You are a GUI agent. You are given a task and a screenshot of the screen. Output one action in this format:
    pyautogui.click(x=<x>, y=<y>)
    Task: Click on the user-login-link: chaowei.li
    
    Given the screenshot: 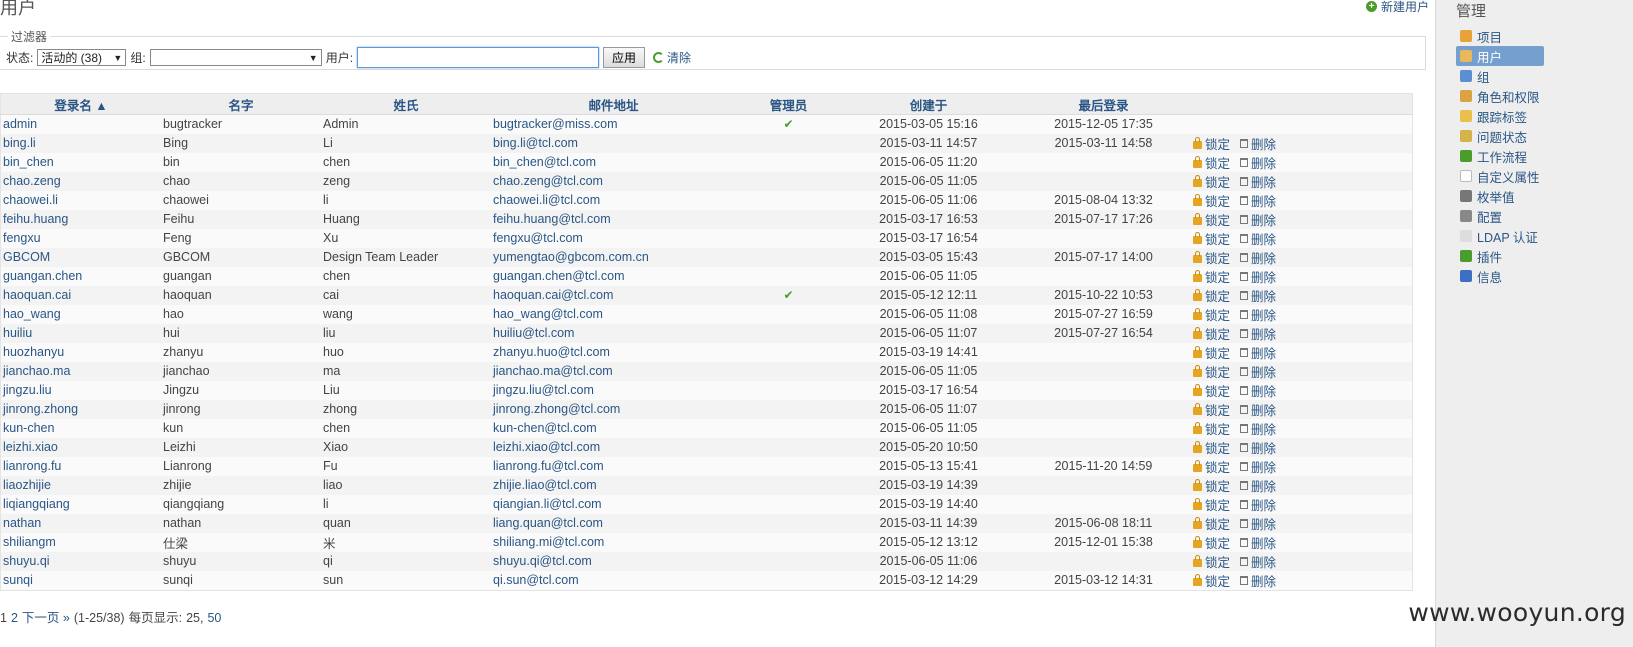 What is the action you would take?
    pyautogui.click(x=30, y=200)
    